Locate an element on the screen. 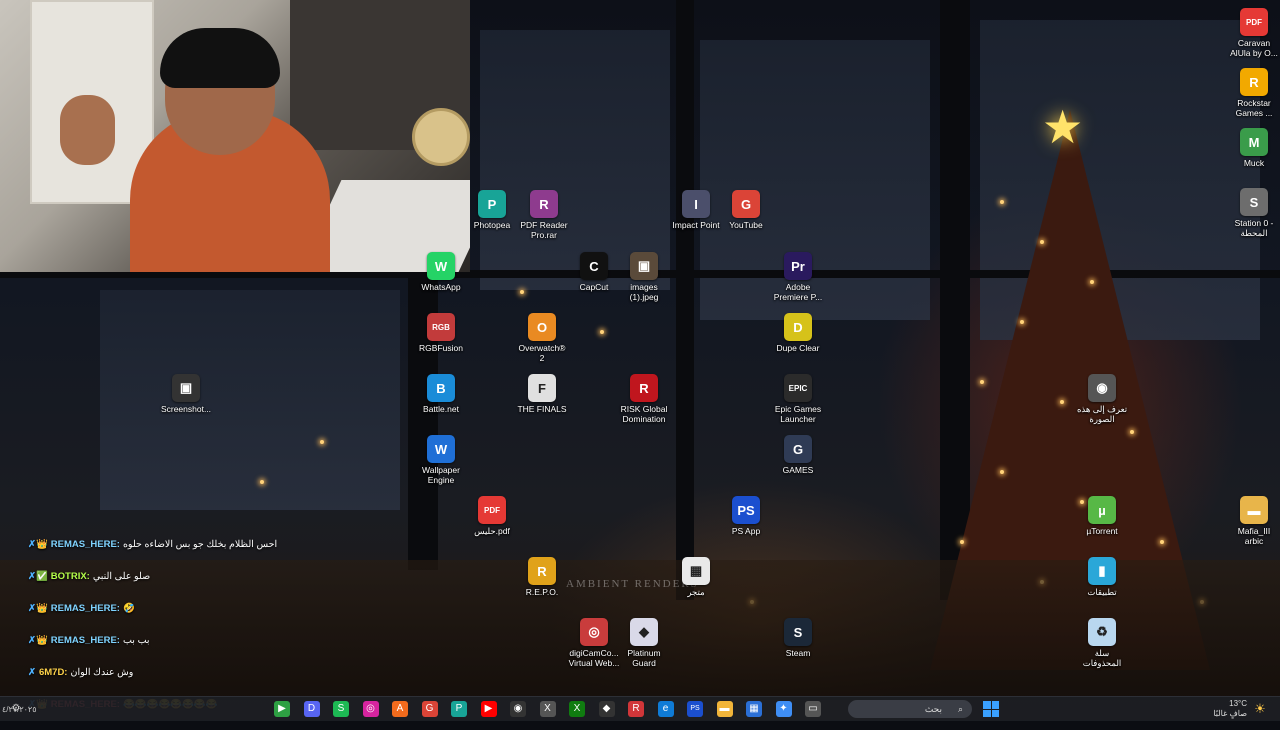  desktop-icon: S Station 0 - المحطة is located at coordinates (1251, 213).